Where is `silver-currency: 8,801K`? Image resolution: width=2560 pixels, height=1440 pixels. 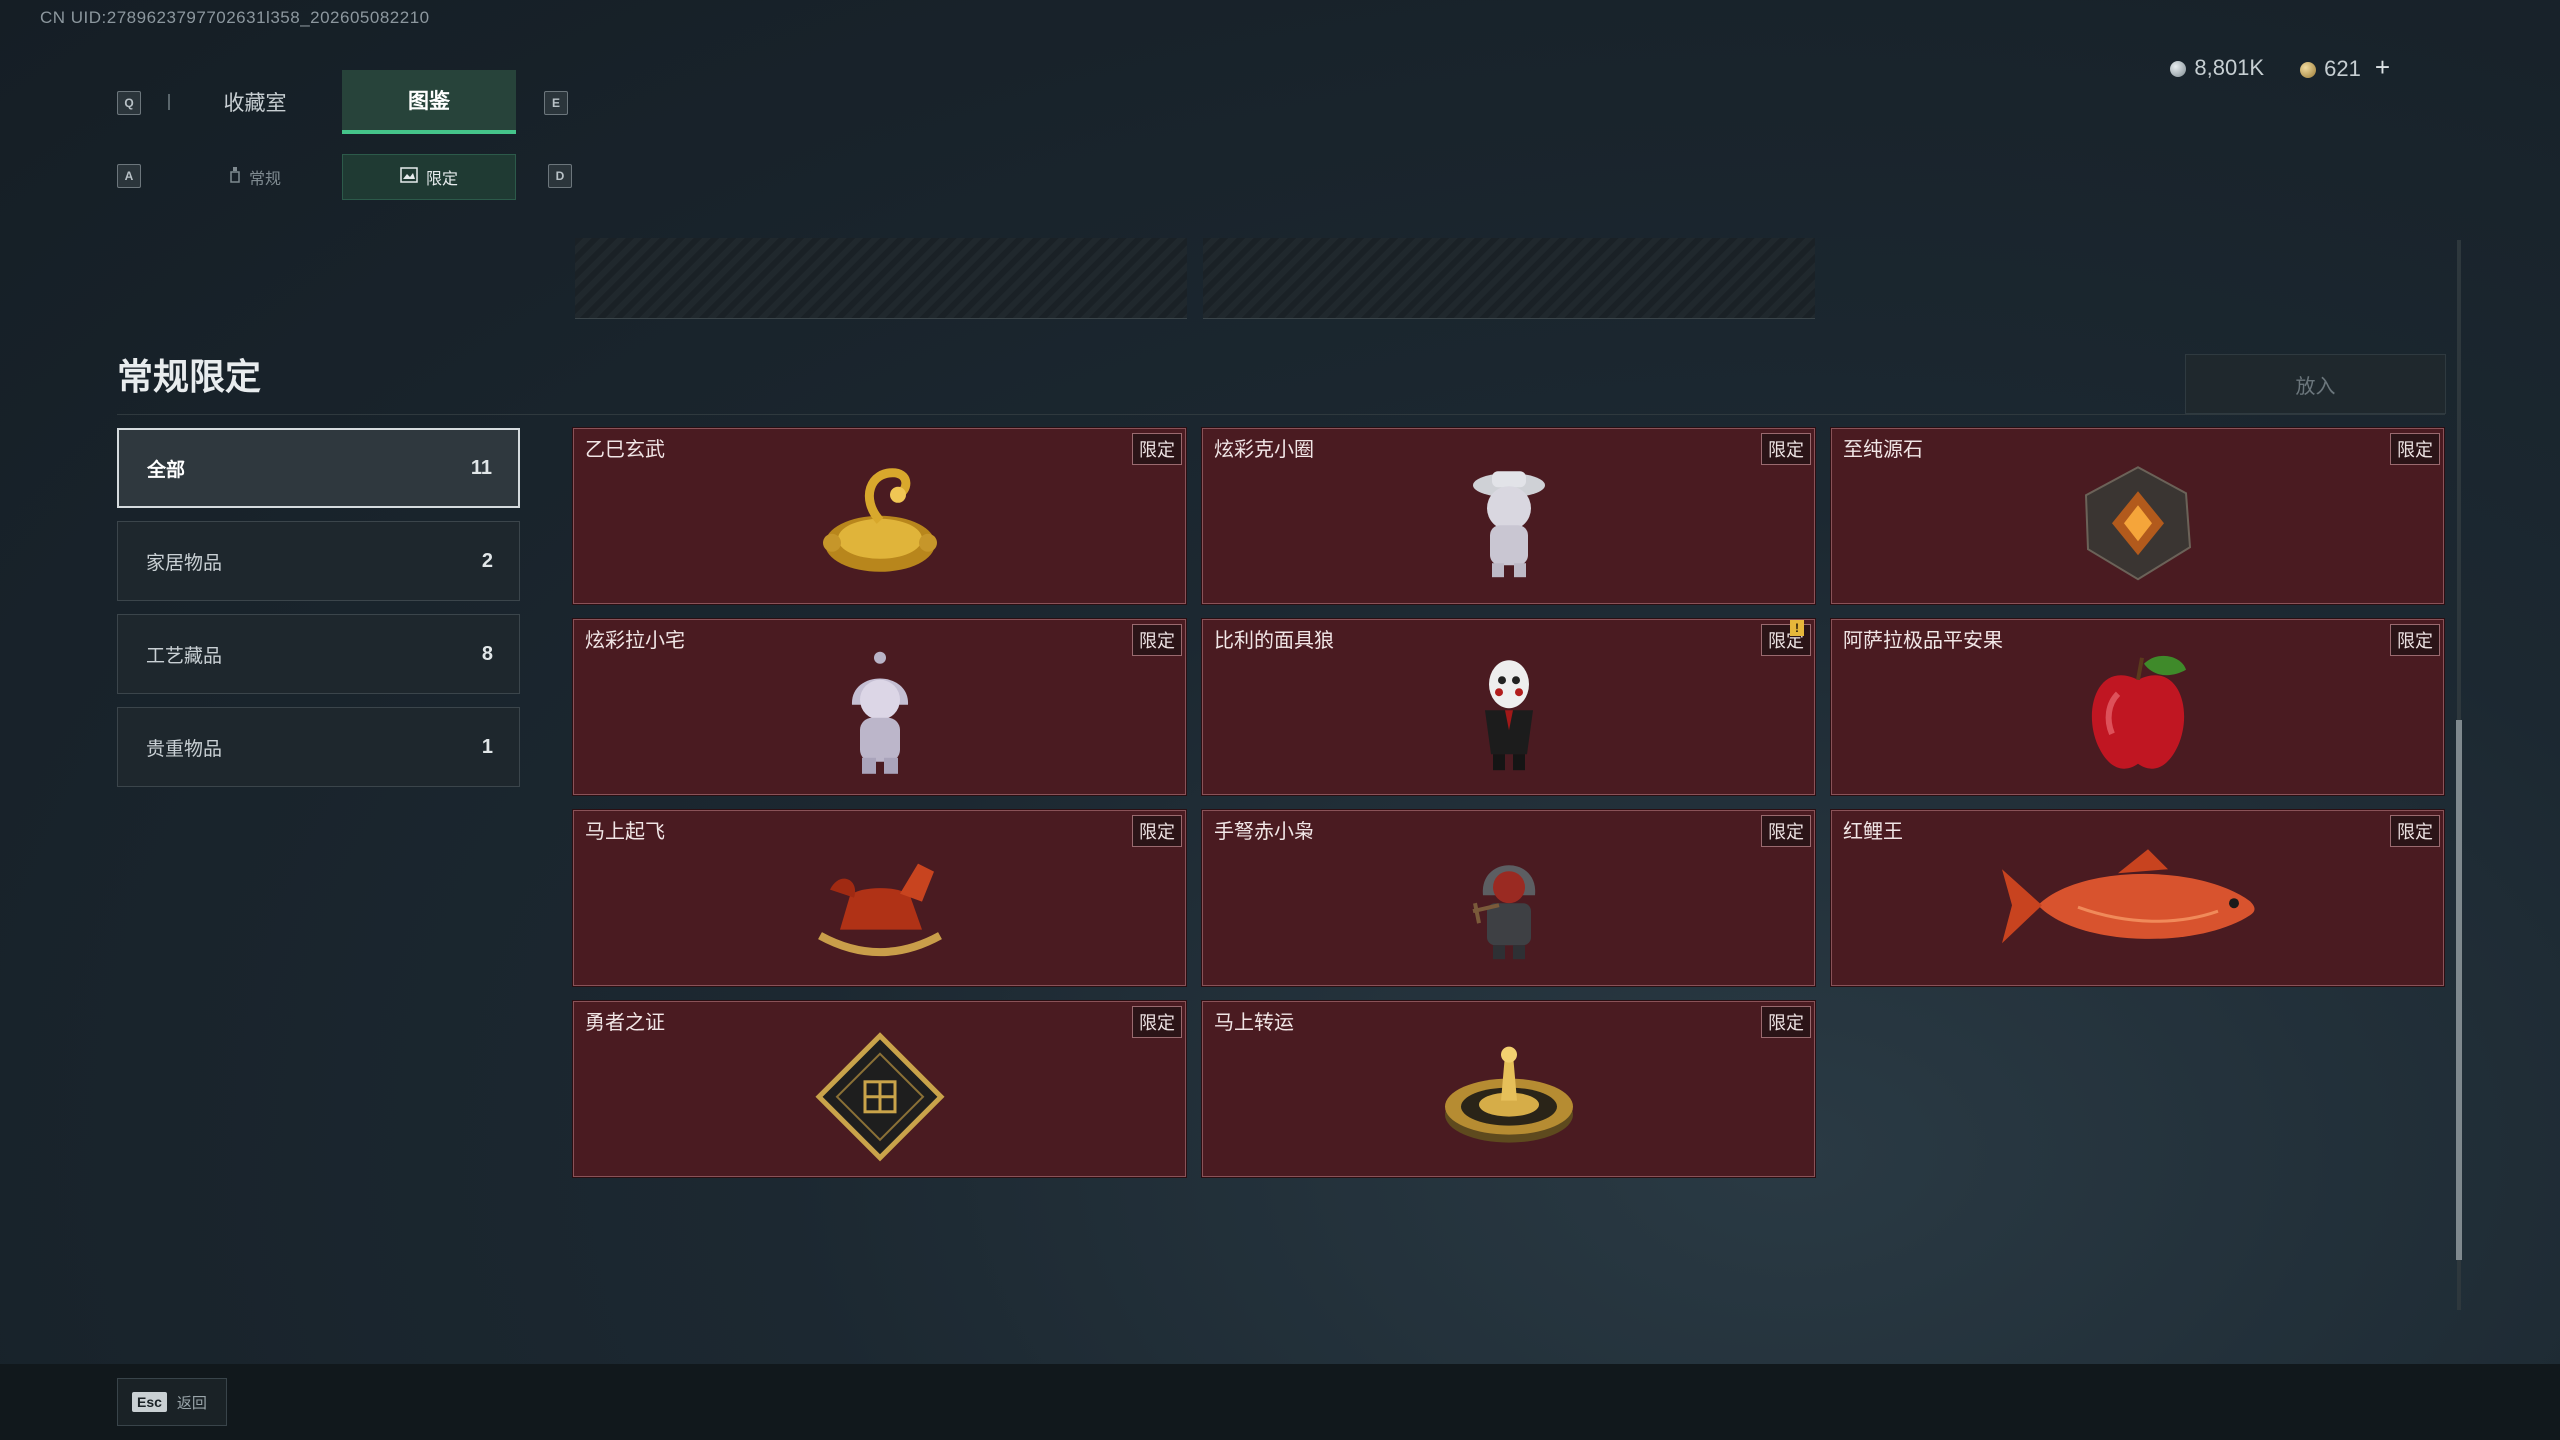
silver-currency: 8,801K is located at coordinates (2217, 68).